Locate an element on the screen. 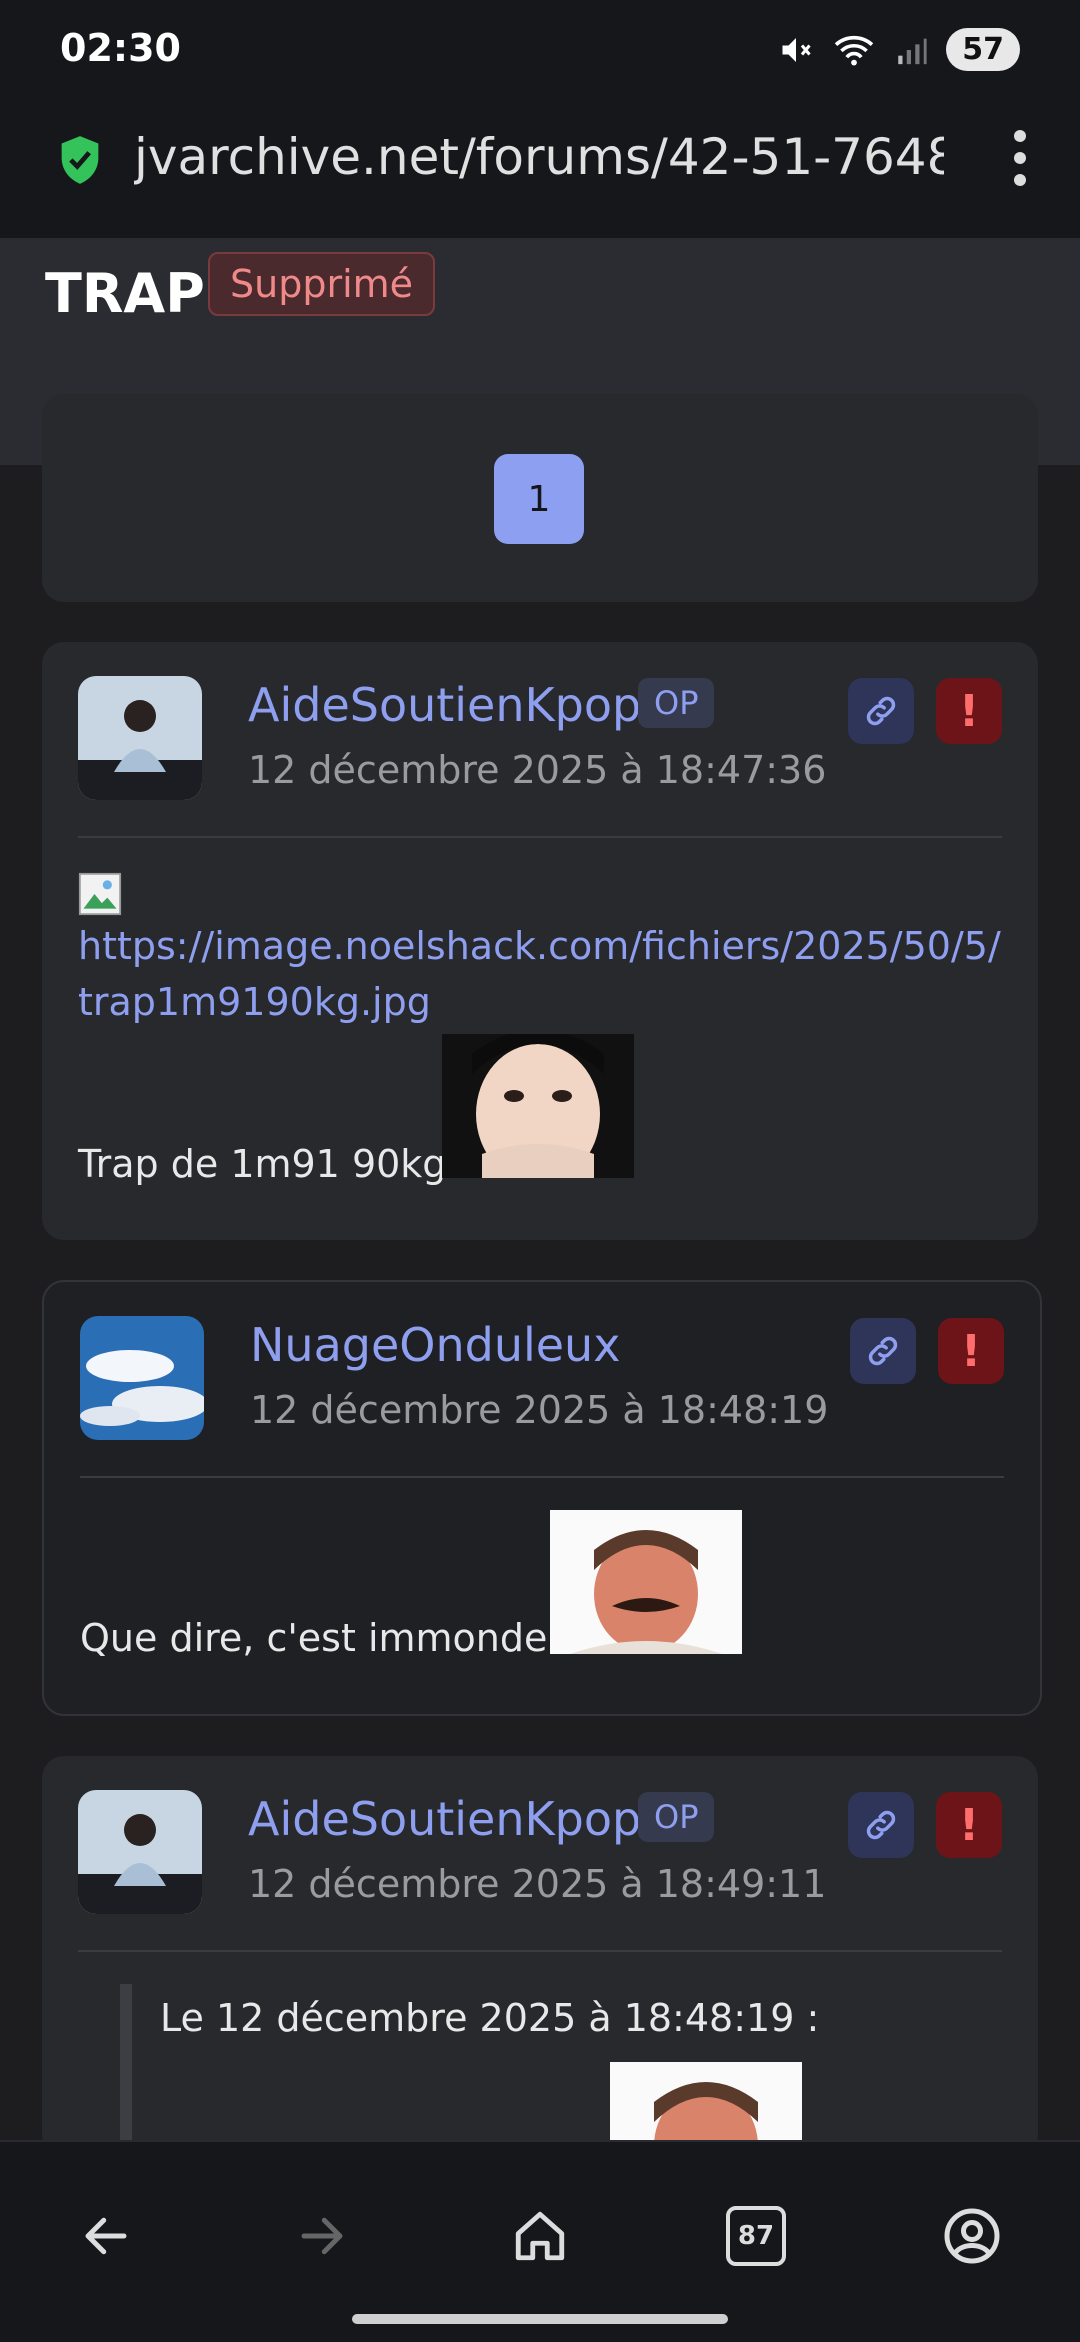 Image resolution: width=1080 pixels, height=2342 pixels. image-link-line2: trap1m9190kg.jpg is located at coordinates (540, 1002).